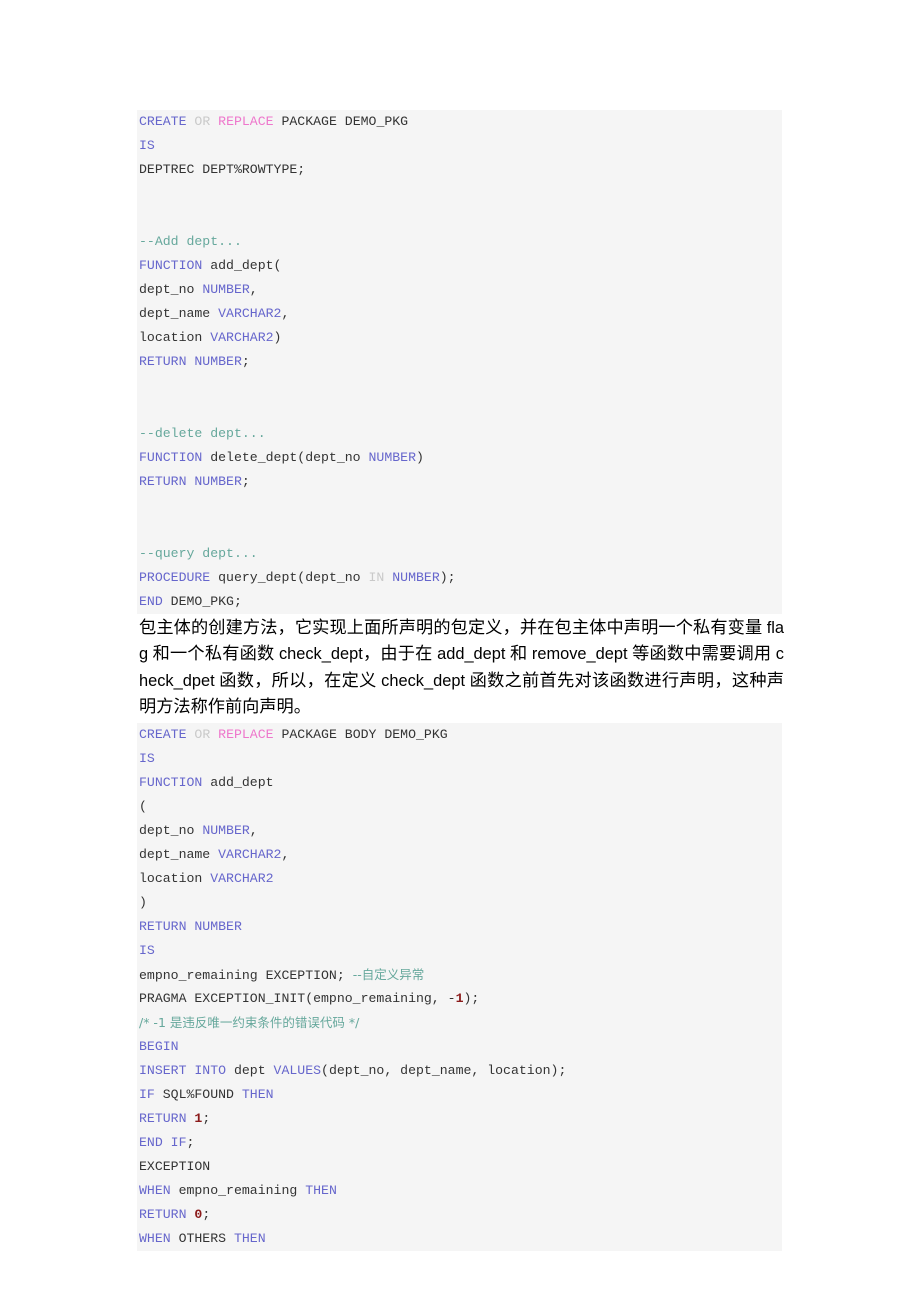  Describe the element at coordinates (246, 975) in the screenshot. I see `code-token: empno_remaining EXCEPTION;` at that location.